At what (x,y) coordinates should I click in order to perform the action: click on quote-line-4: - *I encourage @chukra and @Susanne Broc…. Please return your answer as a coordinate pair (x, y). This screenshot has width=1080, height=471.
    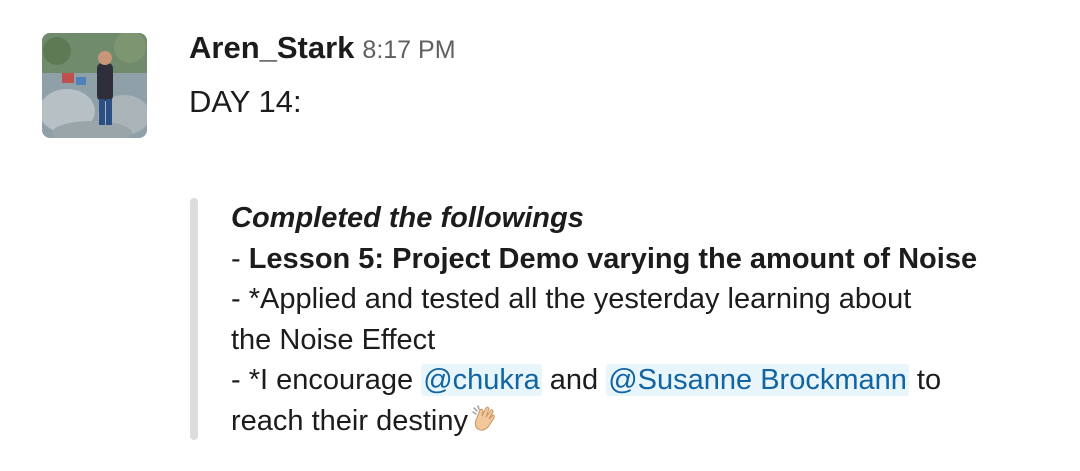
    Looking at the image, I should click on (646, 380).